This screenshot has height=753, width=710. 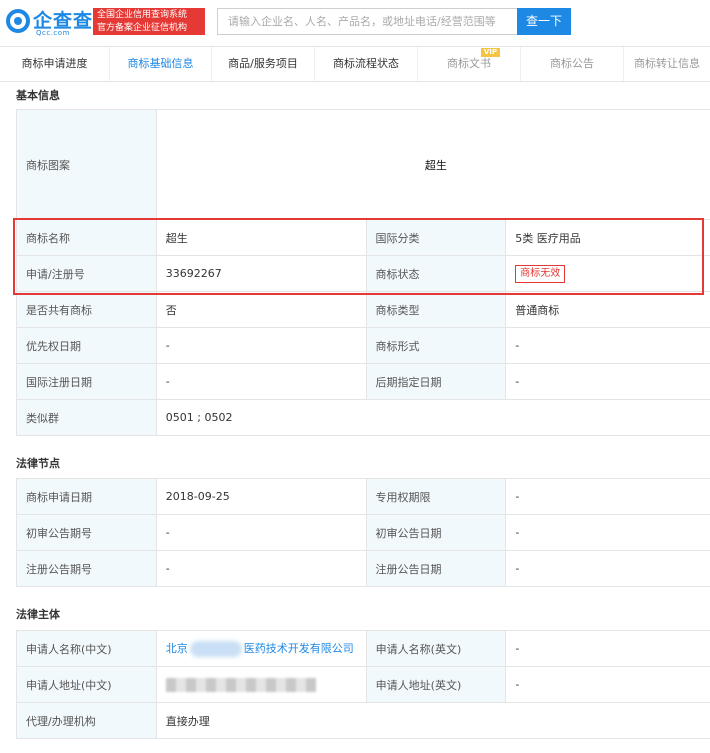 What do you see at coordinates (607, 381) in the screenshot?
I see `later-value: -` at bounding box center [607, 381].